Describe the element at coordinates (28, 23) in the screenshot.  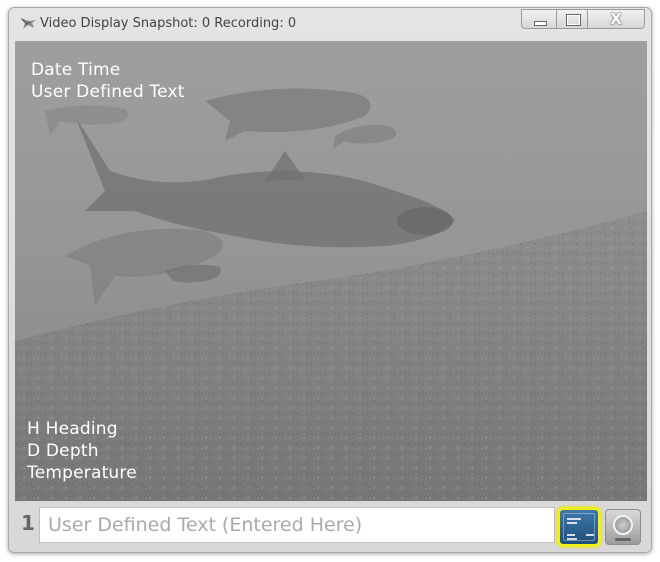
I see `fish-icon` at that location.